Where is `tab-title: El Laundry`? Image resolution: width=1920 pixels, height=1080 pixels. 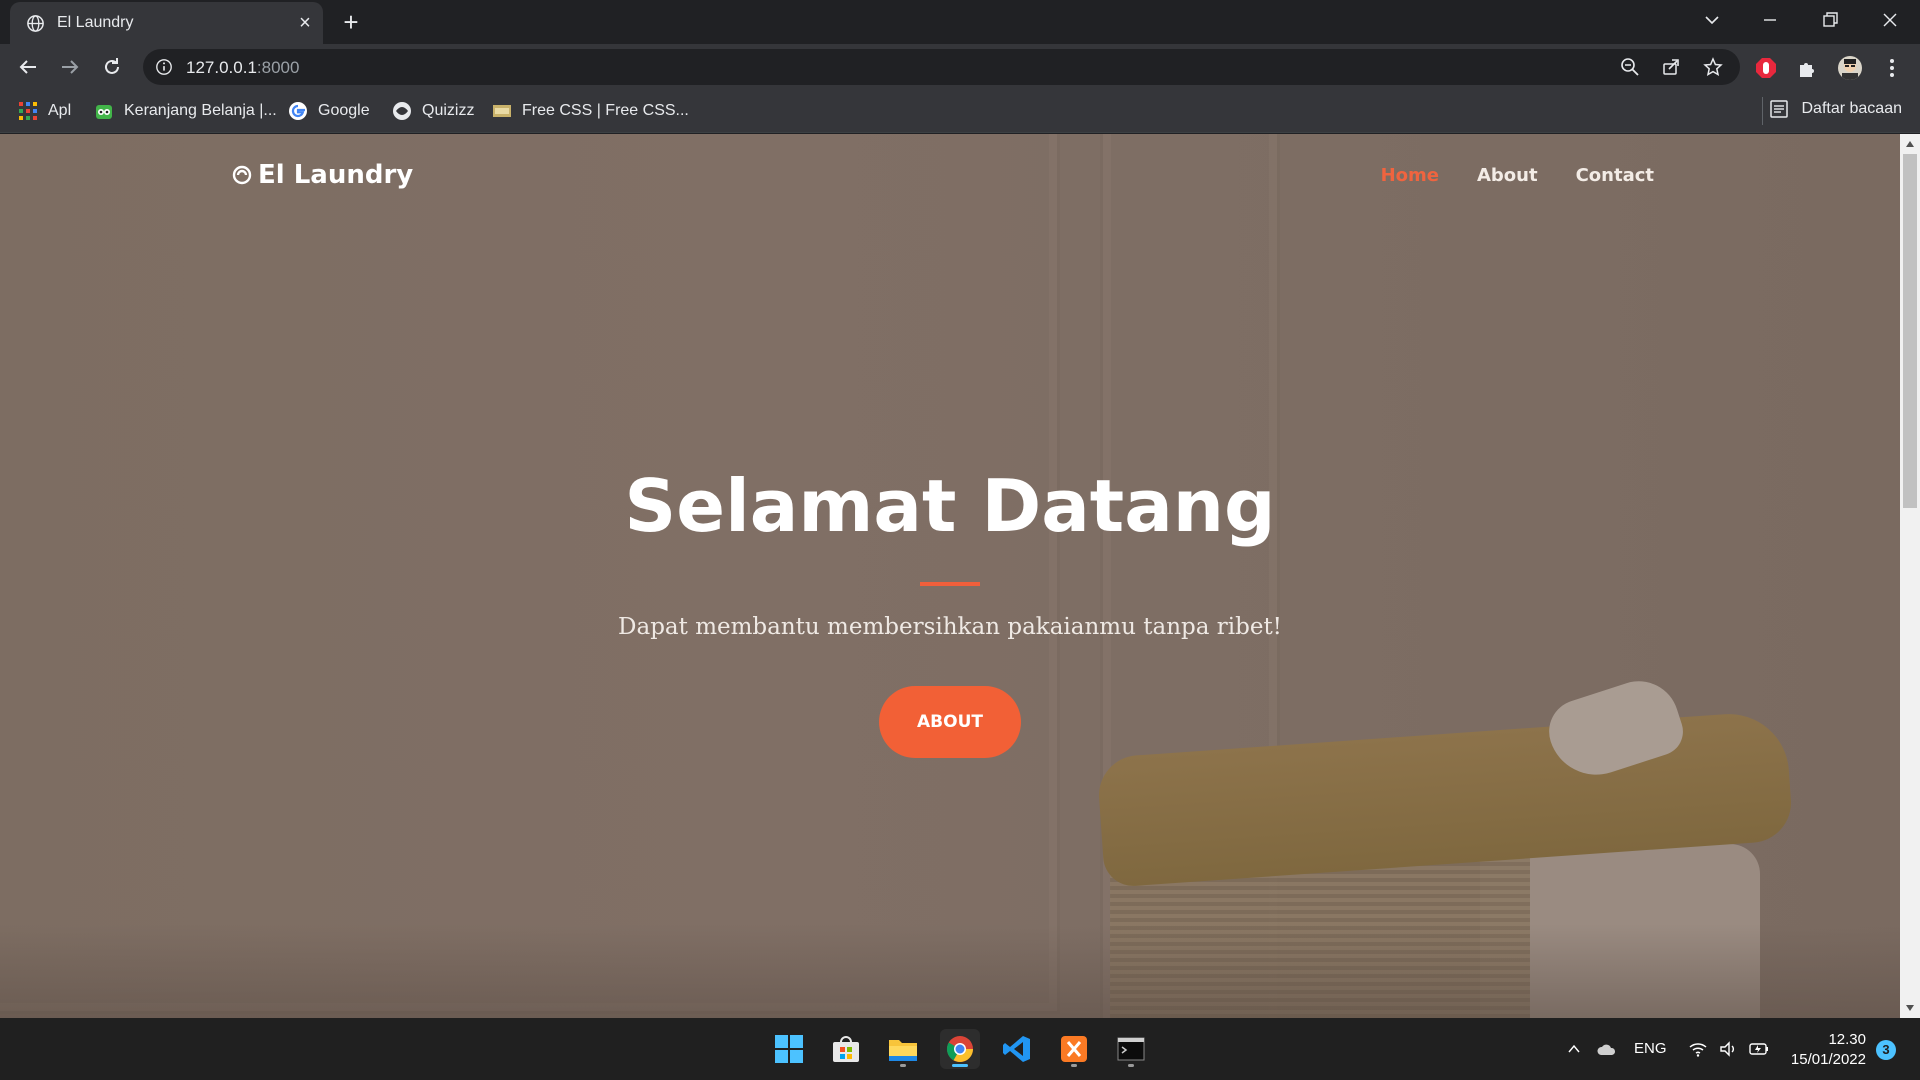
tab-title: El Laundry is located at coordinates (95, 22).